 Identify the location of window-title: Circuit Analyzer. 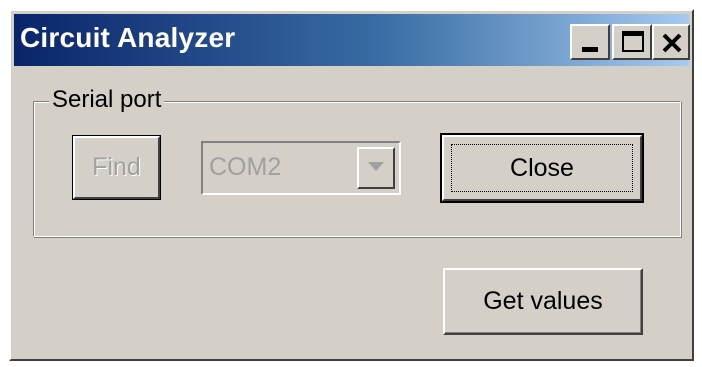
(128, 37).